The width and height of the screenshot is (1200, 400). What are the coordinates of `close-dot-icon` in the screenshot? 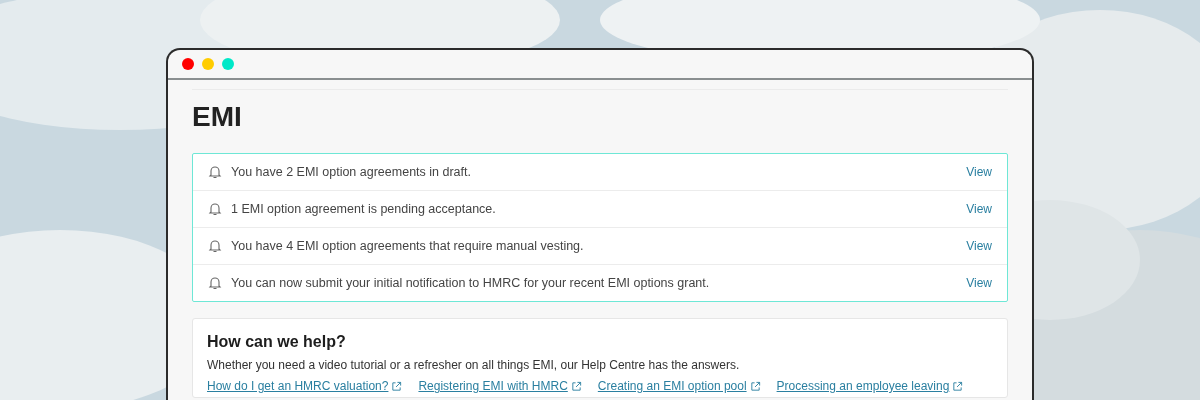 It's located at (188, 64).